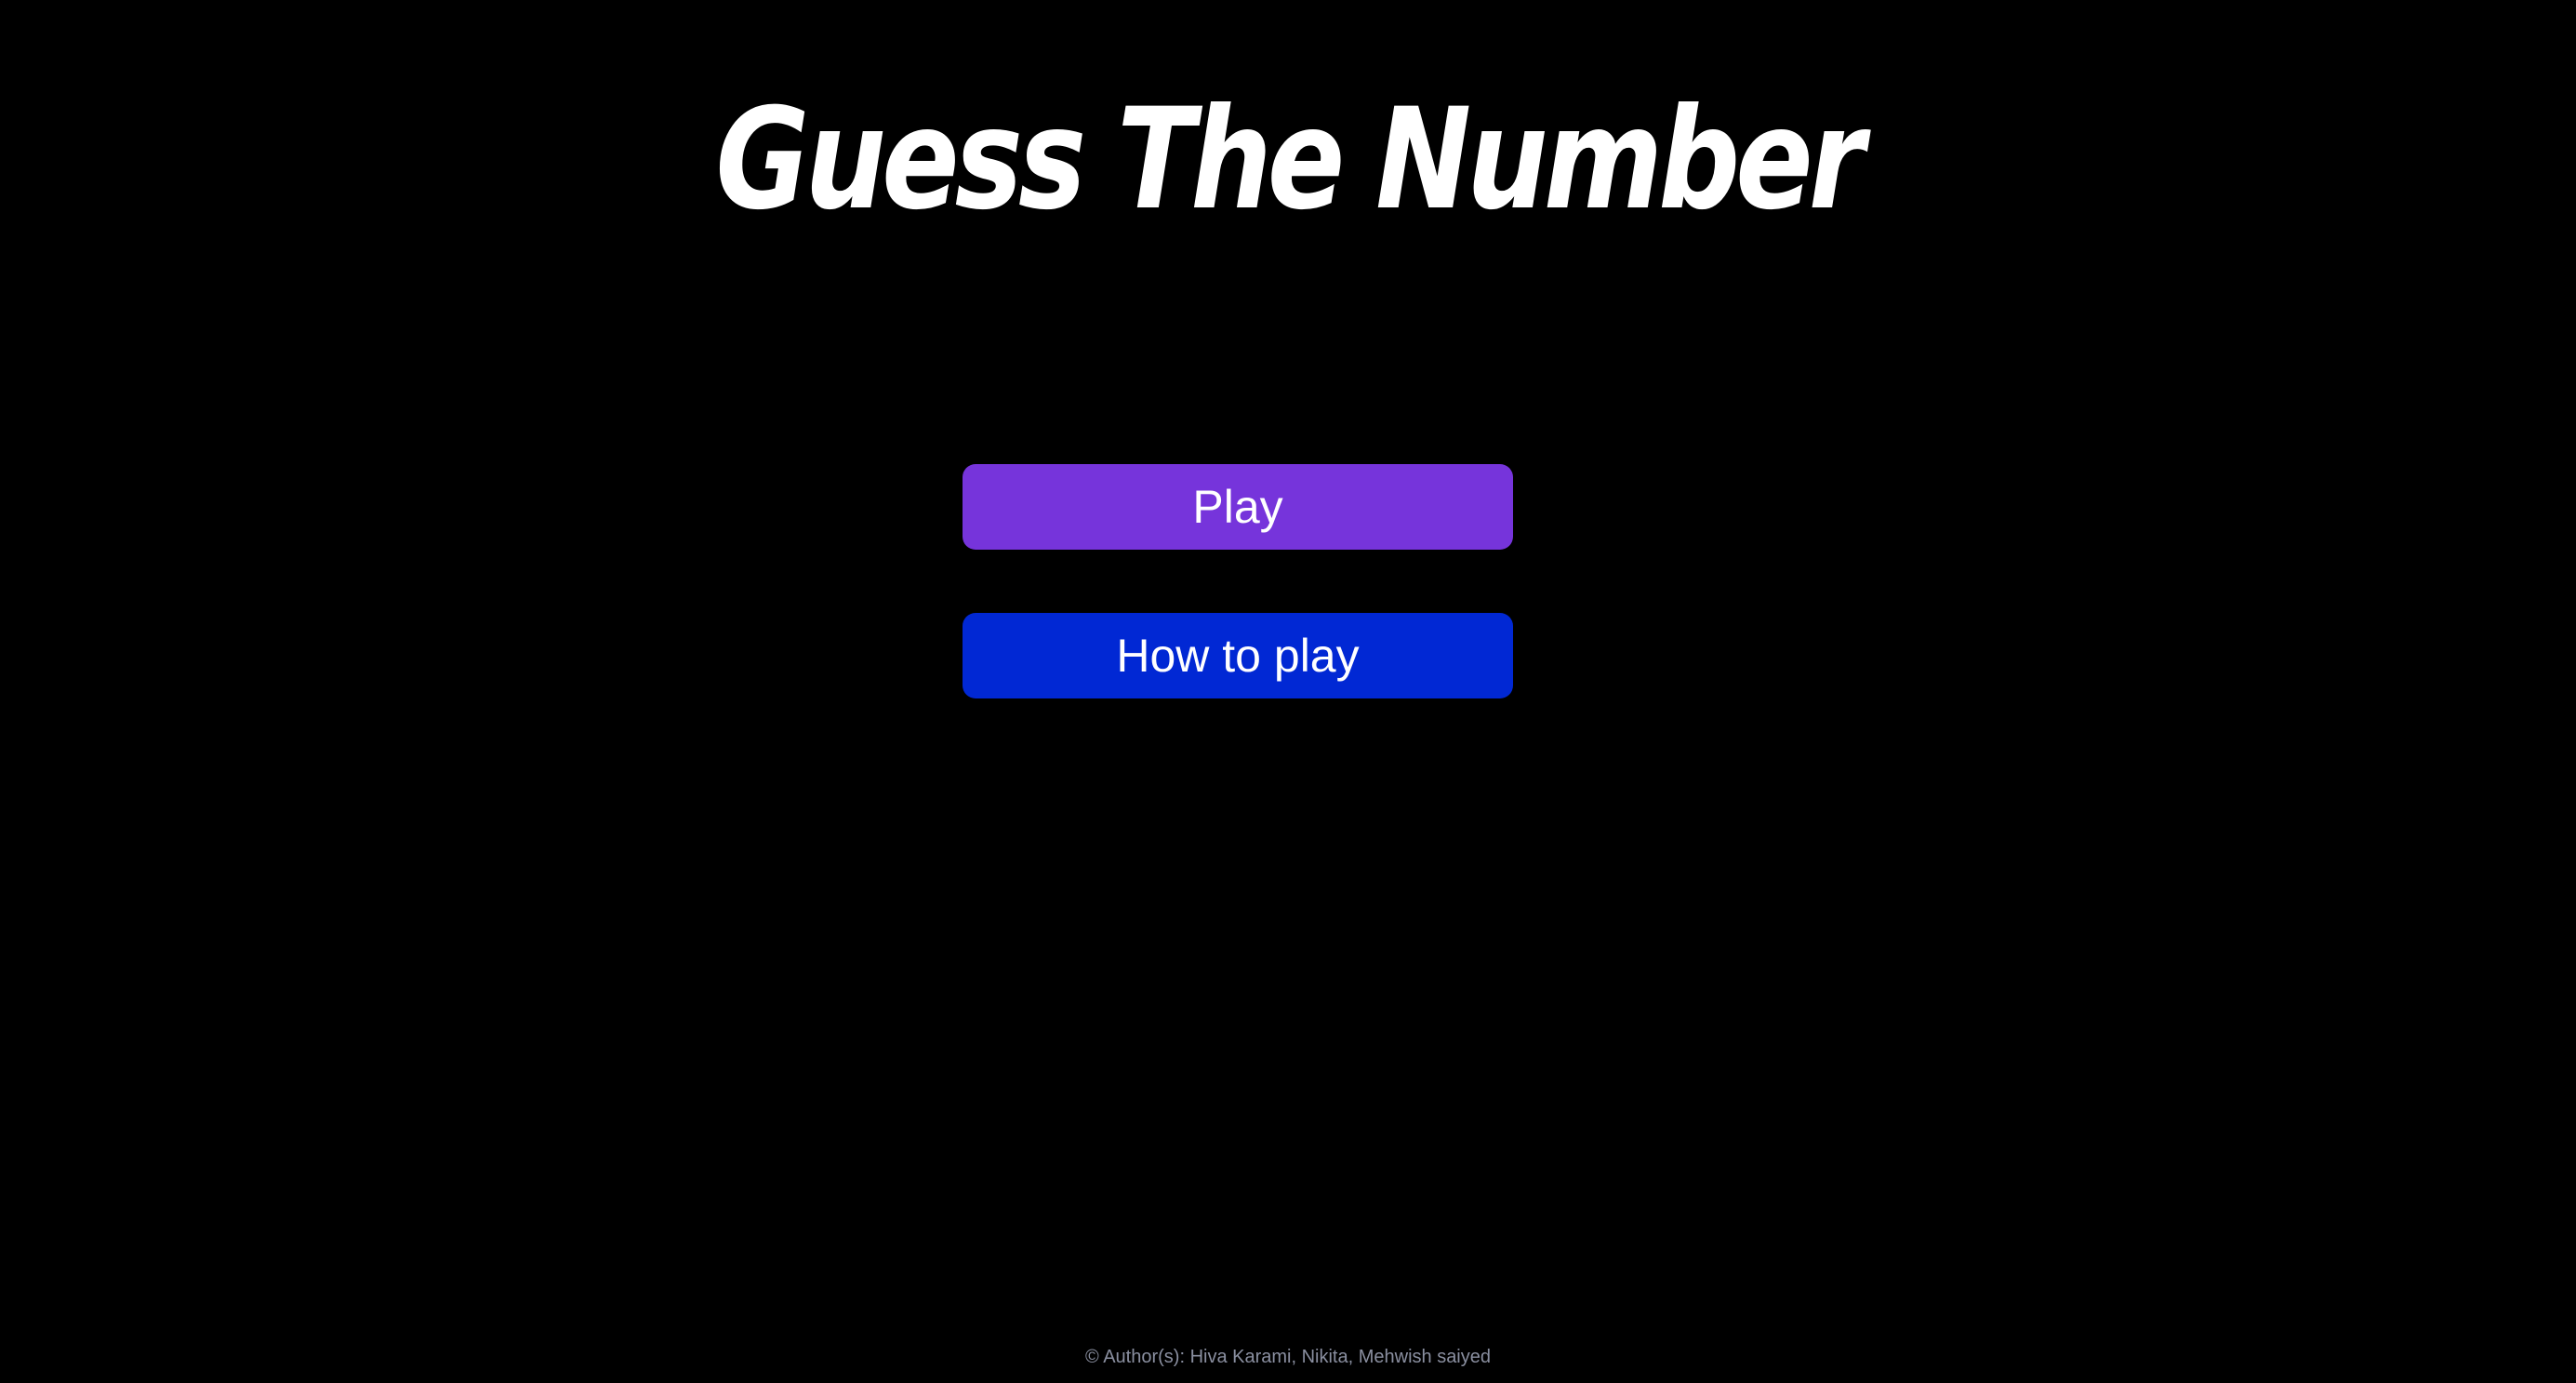  Describe the element at coordinates (1238, 655) in the screenshot. I see `how-to-play-button: How to play` at that location.